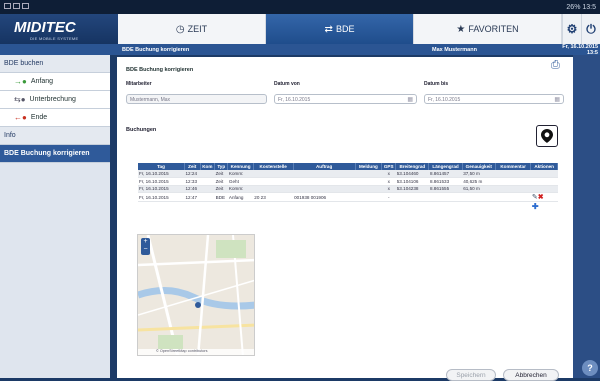 The image size is (600, 381). Describe the element at coordinates (300, 7) in the screenshot. I see `system-status-bar: 26% 13:5` at that location.